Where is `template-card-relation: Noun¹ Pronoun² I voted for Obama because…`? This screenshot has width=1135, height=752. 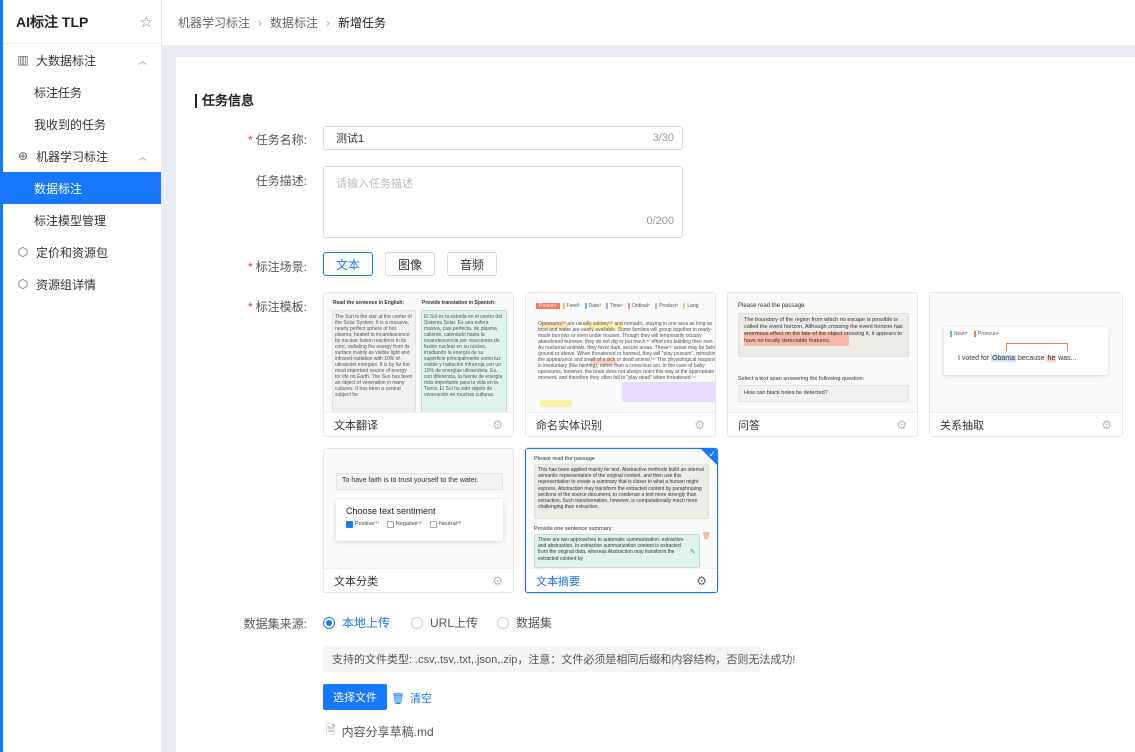 template-card-relation: Noun¹ Pronoun² I voted for Obama because… is located at coordinates (1026, 364).